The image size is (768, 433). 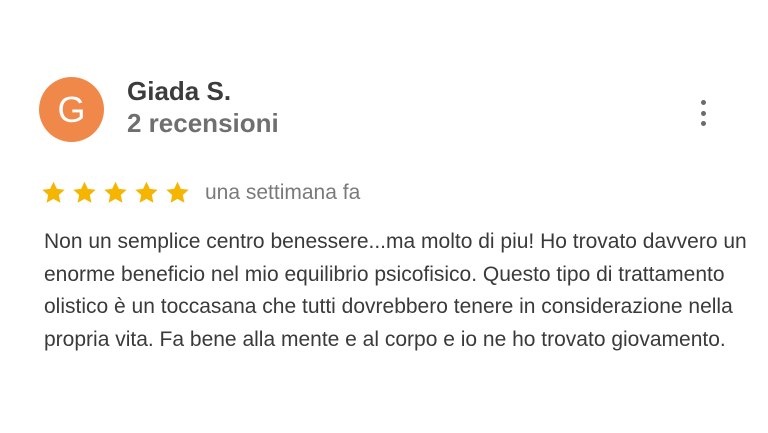 I want to click on author-review-count: 2 recensioni, so click(x=203, y=123).